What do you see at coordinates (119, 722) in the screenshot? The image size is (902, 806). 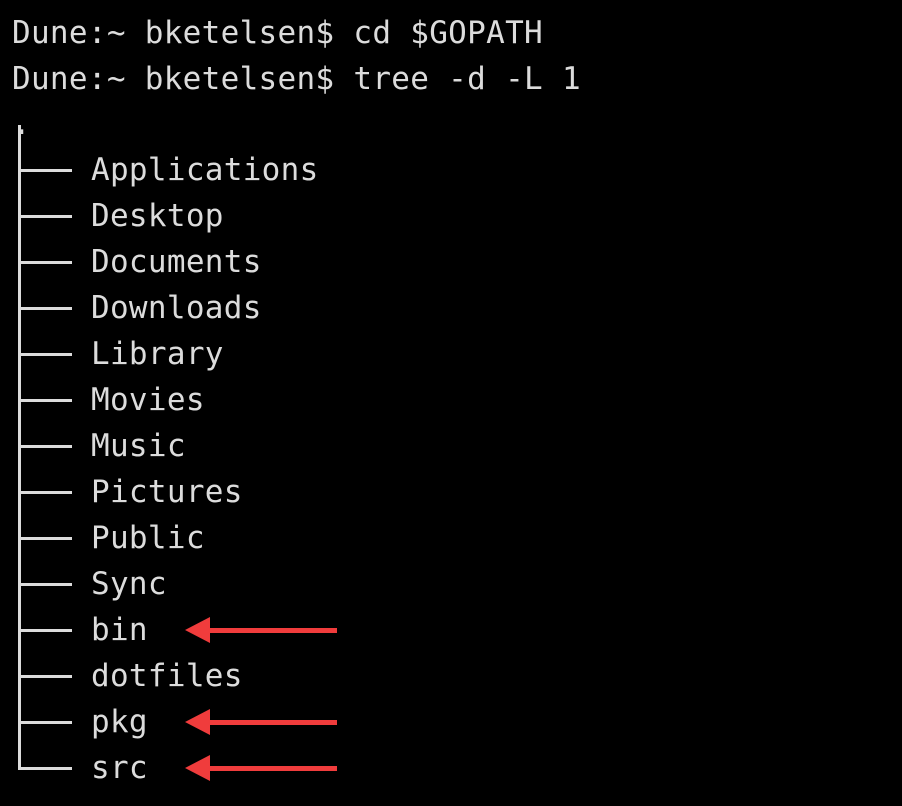 I see `directory-name: pkg` at bounding box center [119, 722].